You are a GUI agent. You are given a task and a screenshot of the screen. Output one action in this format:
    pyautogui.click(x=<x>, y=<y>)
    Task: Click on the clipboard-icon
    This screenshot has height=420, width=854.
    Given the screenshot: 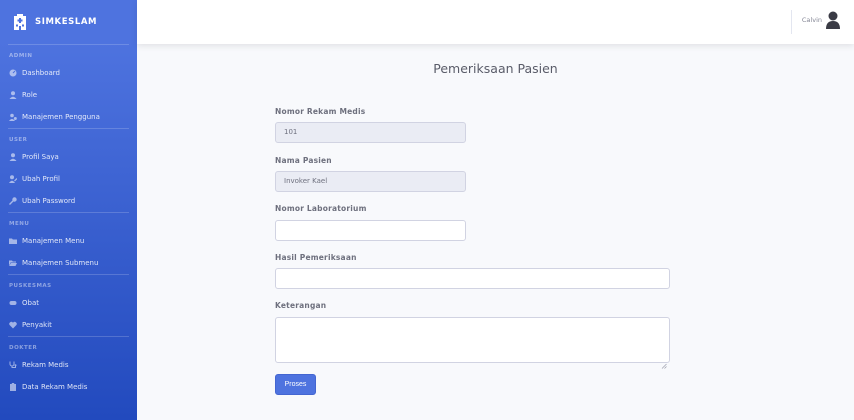 What is the action you would take?
    pyautogui.click(x=13, y=387)
    